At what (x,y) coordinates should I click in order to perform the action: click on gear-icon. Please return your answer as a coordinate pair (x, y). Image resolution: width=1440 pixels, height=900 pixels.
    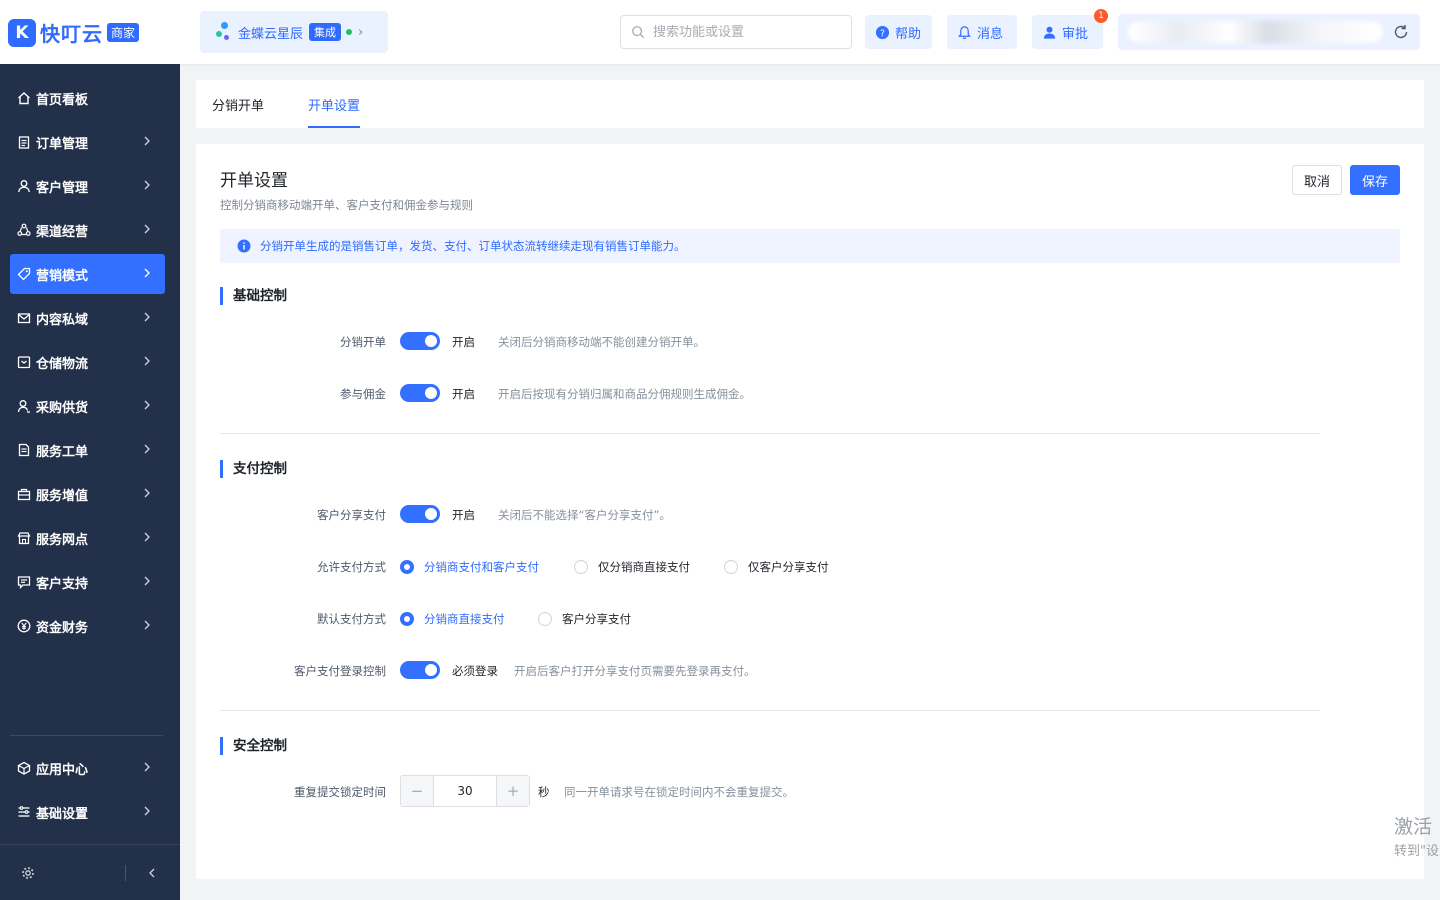
    Looking at the image, I should click on (28, 873).